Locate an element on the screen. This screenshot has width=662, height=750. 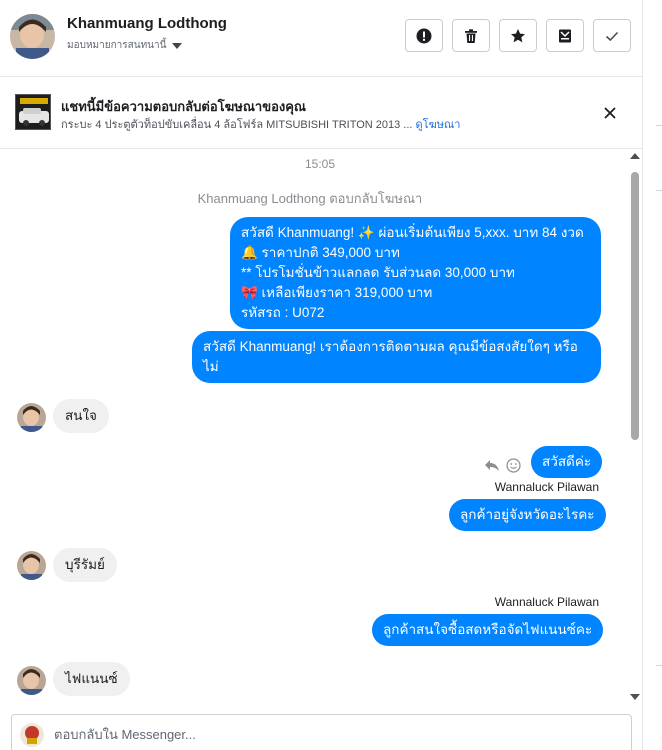
conversation-header: Khanmuang Lodthong มอบหมายการสนทนานี้ is located at coordinates (321, 38).